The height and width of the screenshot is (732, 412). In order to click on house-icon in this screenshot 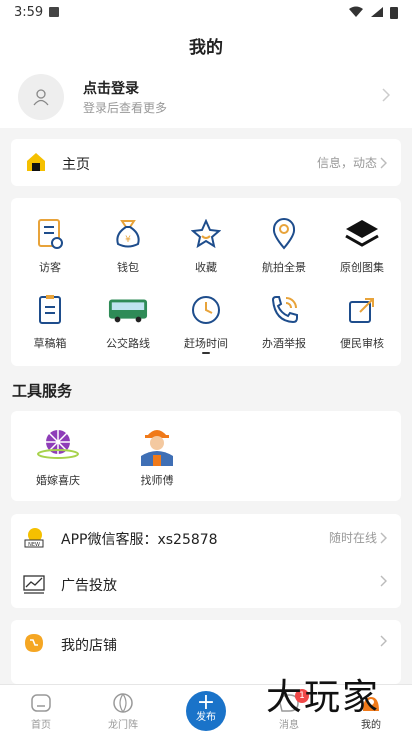, I will do `click(36, 162)`.